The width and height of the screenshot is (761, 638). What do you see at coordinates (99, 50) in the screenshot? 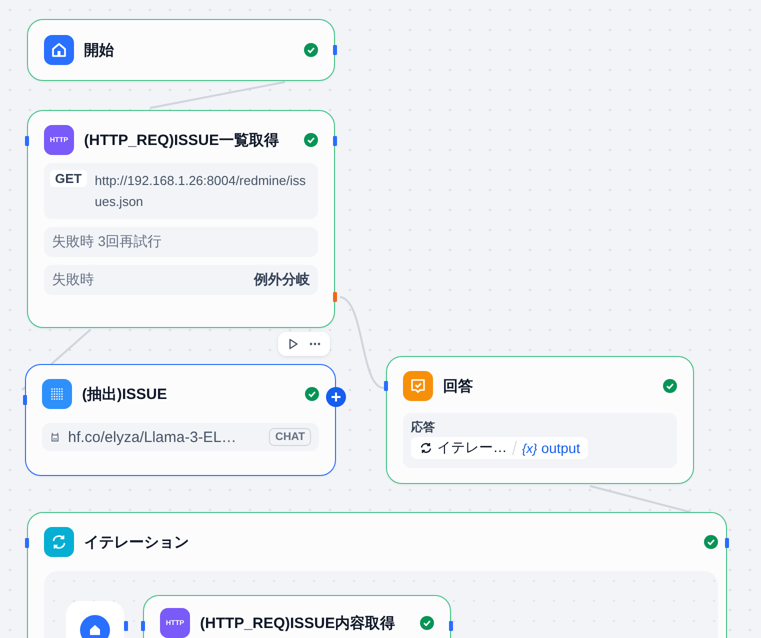
I see `node-title: 開始` at bounding box center [99, 50].